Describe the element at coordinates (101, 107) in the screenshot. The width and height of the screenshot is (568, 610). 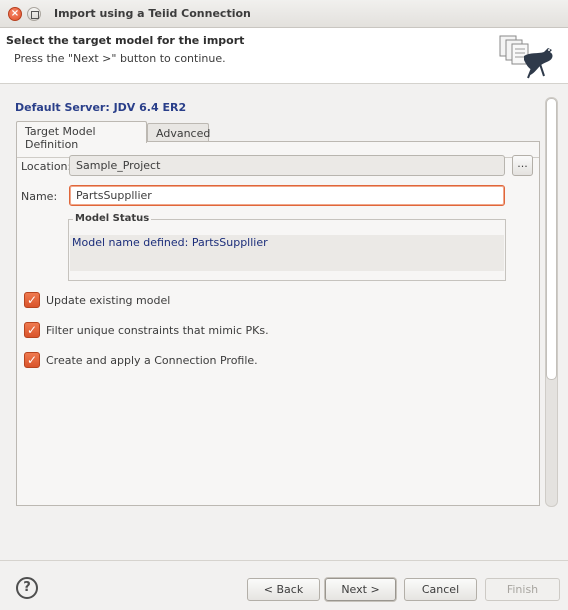
I see `default-server-label: Default Server: JDV 6.4 ER2` at that location.